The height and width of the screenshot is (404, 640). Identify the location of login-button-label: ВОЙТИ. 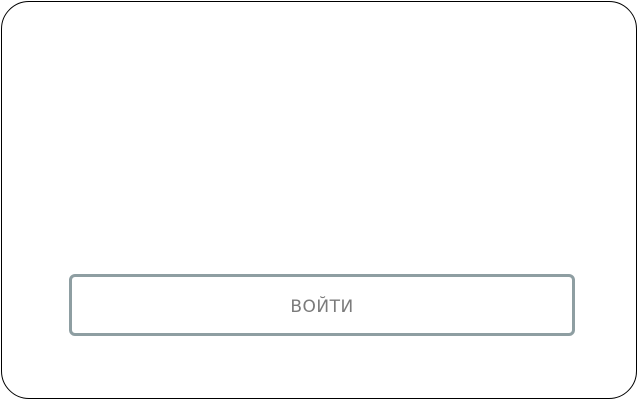
(322, 307).